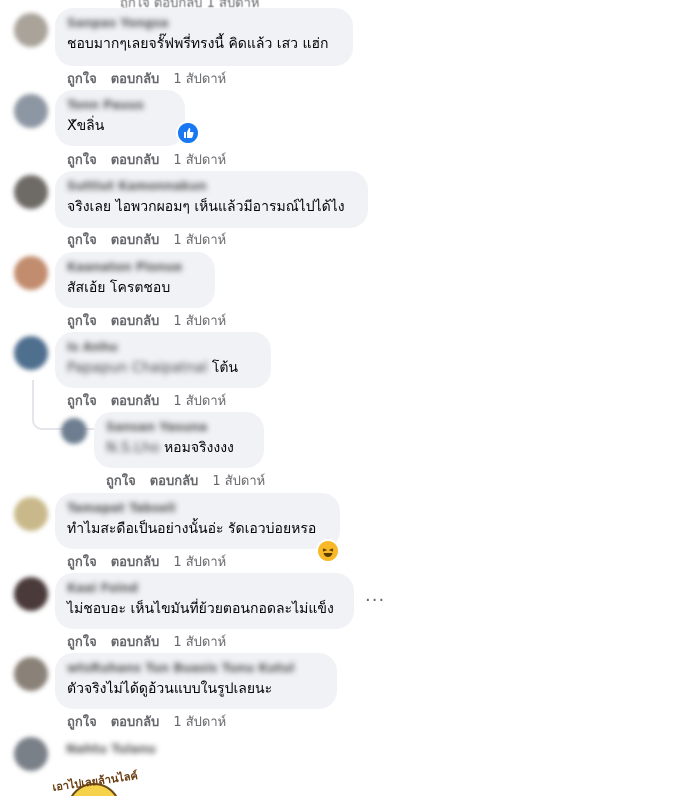  I want to click on comment-text: ทำไมสะดือเป็นอย่างนั้นอ่ะ รัดเอวบ่อยหรอ, so click(192, 529).